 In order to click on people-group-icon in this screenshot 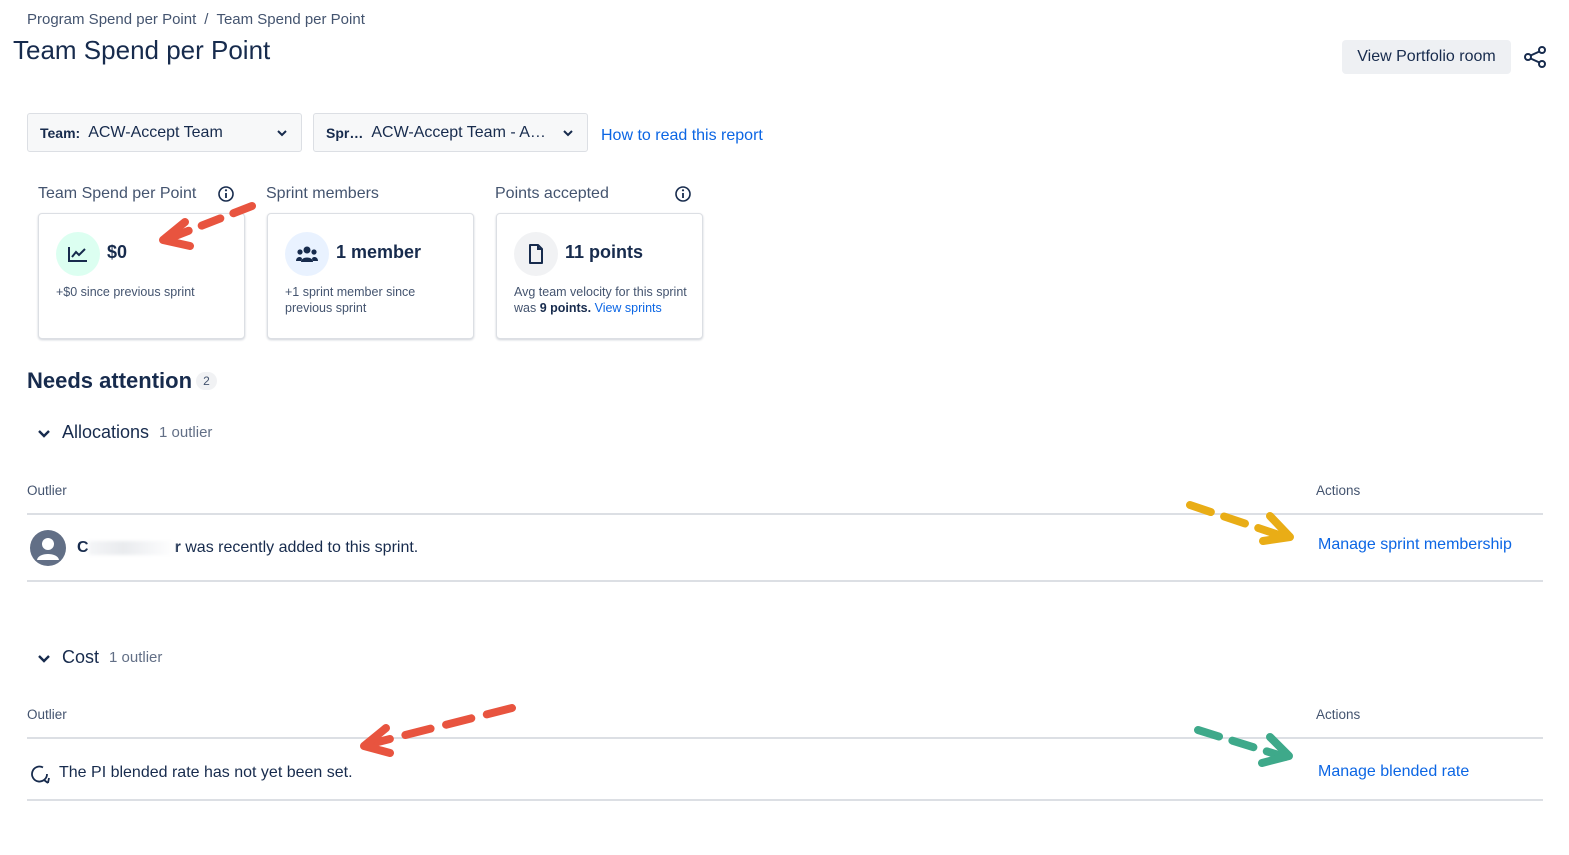, I will do `click(307, 254)`.